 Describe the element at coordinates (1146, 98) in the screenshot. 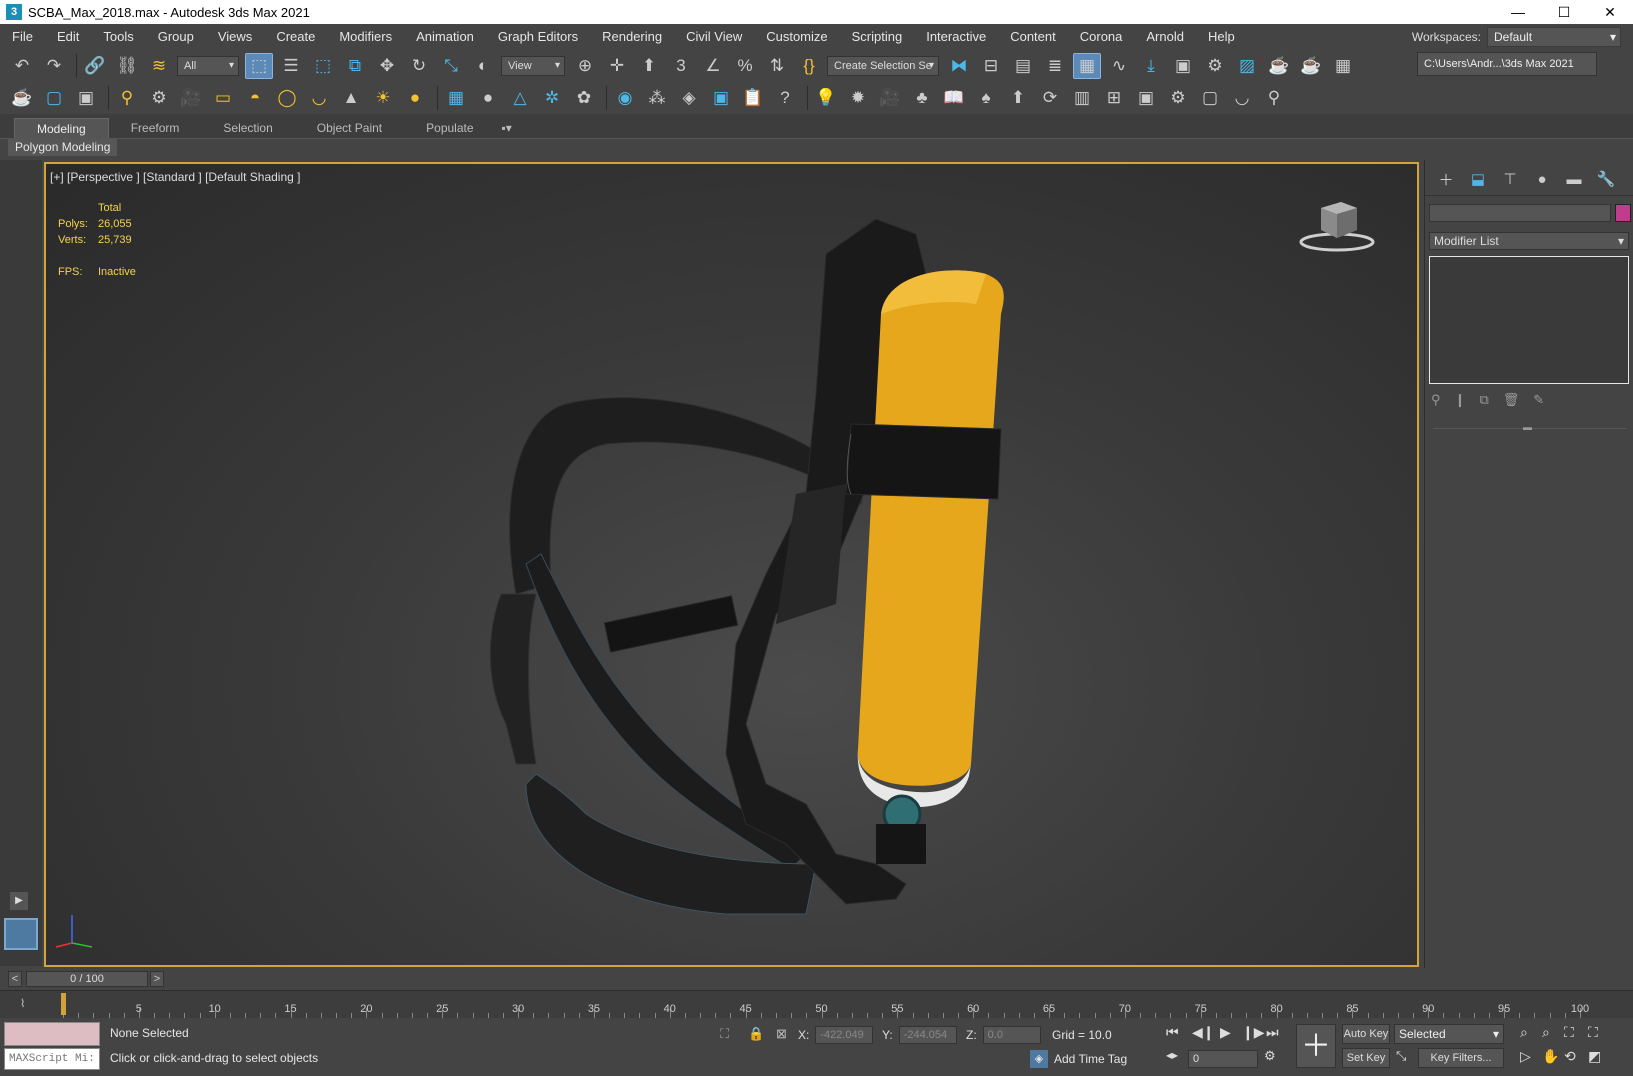

I see `framebuffer-icon: ▣` at that location.